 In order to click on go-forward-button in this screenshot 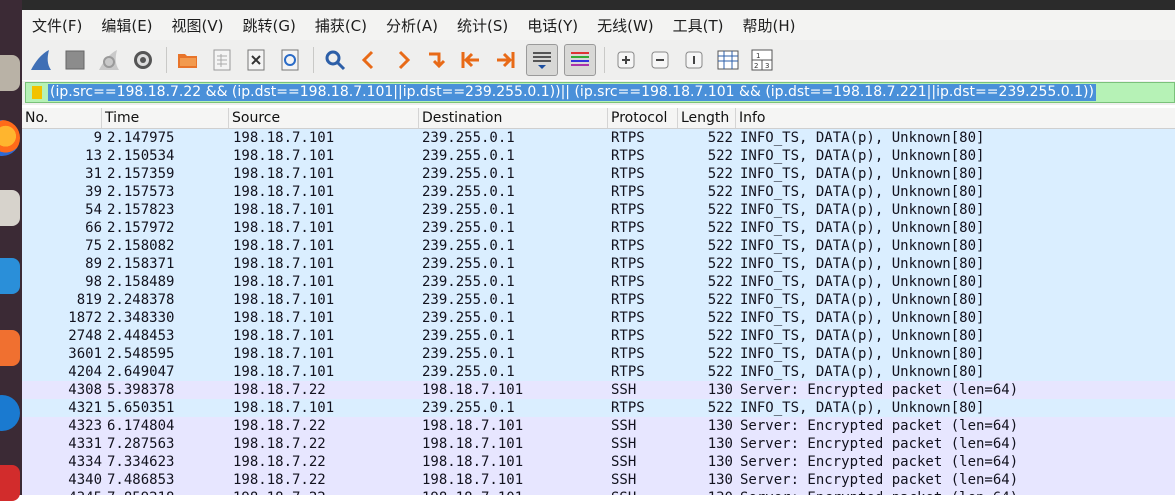, I will do `click(403, 60)`.